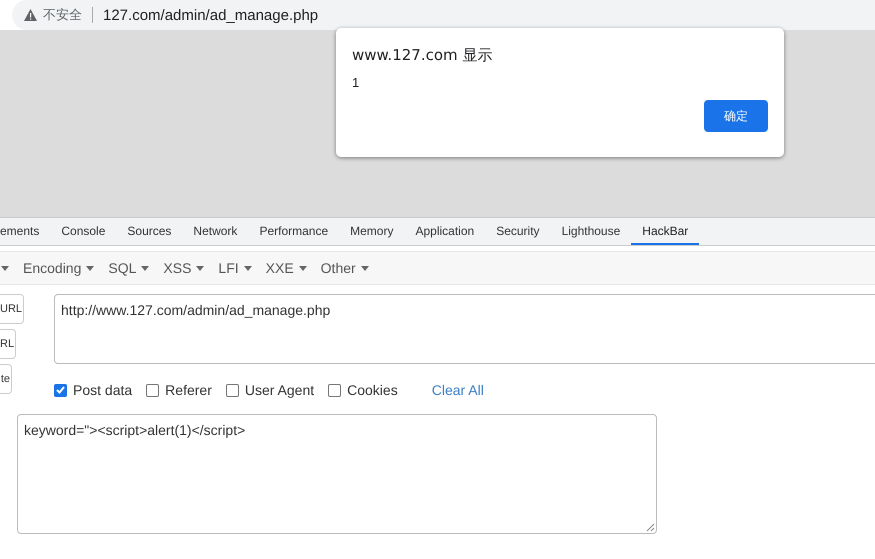  I want to click on address-url: 127.com/admin/ad_manage.php, so click(210, 15).